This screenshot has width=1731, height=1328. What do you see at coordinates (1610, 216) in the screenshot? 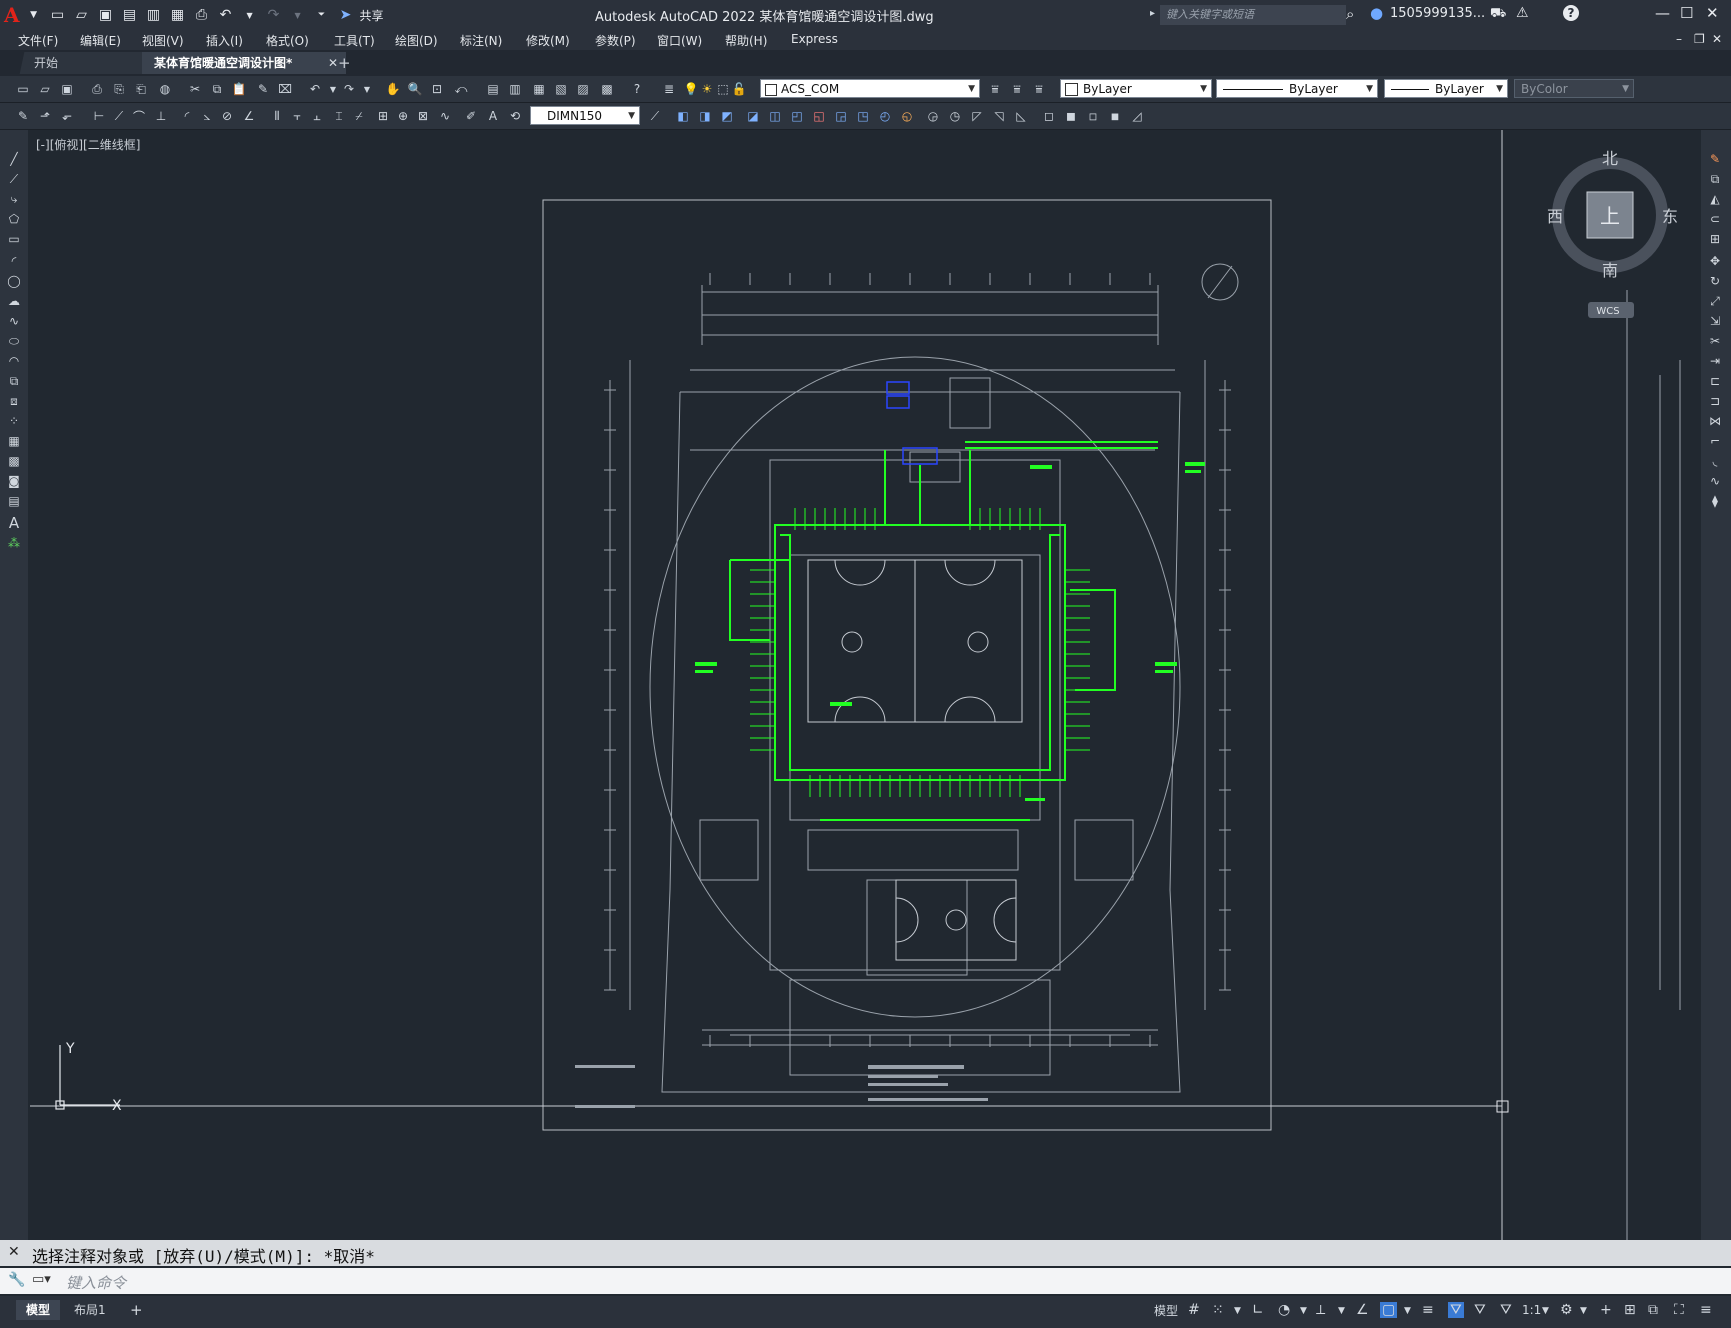
I see `viewcube-top-label: 上` at bounding box center [1610, 216].